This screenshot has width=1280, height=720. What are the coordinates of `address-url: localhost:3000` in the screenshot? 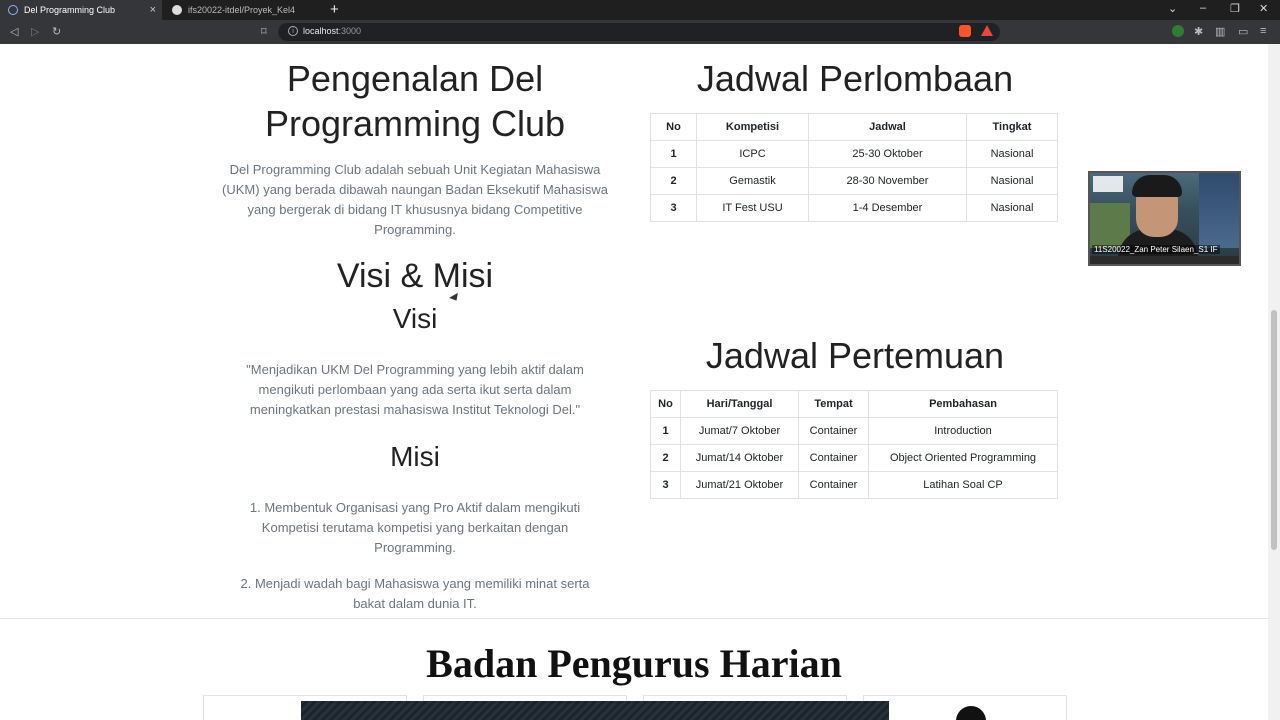 It's located at (332, 31).